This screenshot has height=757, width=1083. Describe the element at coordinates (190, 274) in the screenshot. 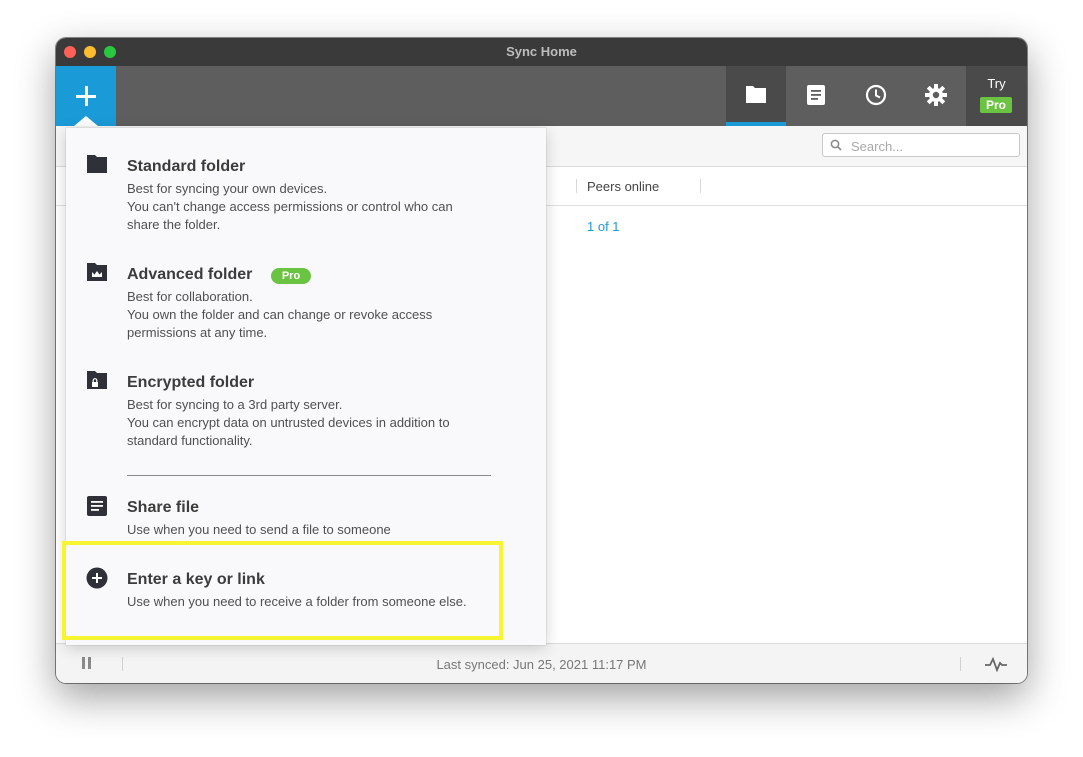

I see `menu-item-title: Advanced folder` at that location.